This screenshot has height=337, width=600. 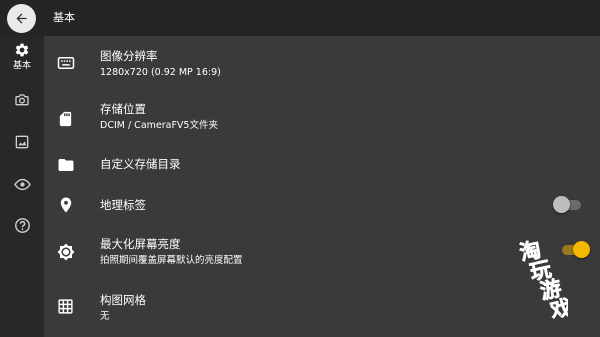 What do you see at coordinates (105, 316) in the screenshot?
I see `setting-subtitle: 无` at bounding box center [105, 316].